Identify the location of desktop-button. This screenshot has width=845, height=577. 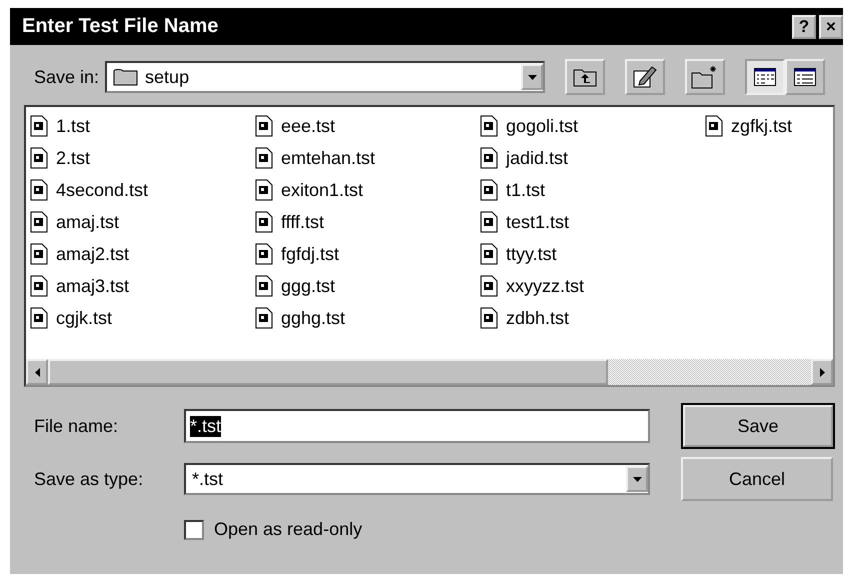
(645, 77).